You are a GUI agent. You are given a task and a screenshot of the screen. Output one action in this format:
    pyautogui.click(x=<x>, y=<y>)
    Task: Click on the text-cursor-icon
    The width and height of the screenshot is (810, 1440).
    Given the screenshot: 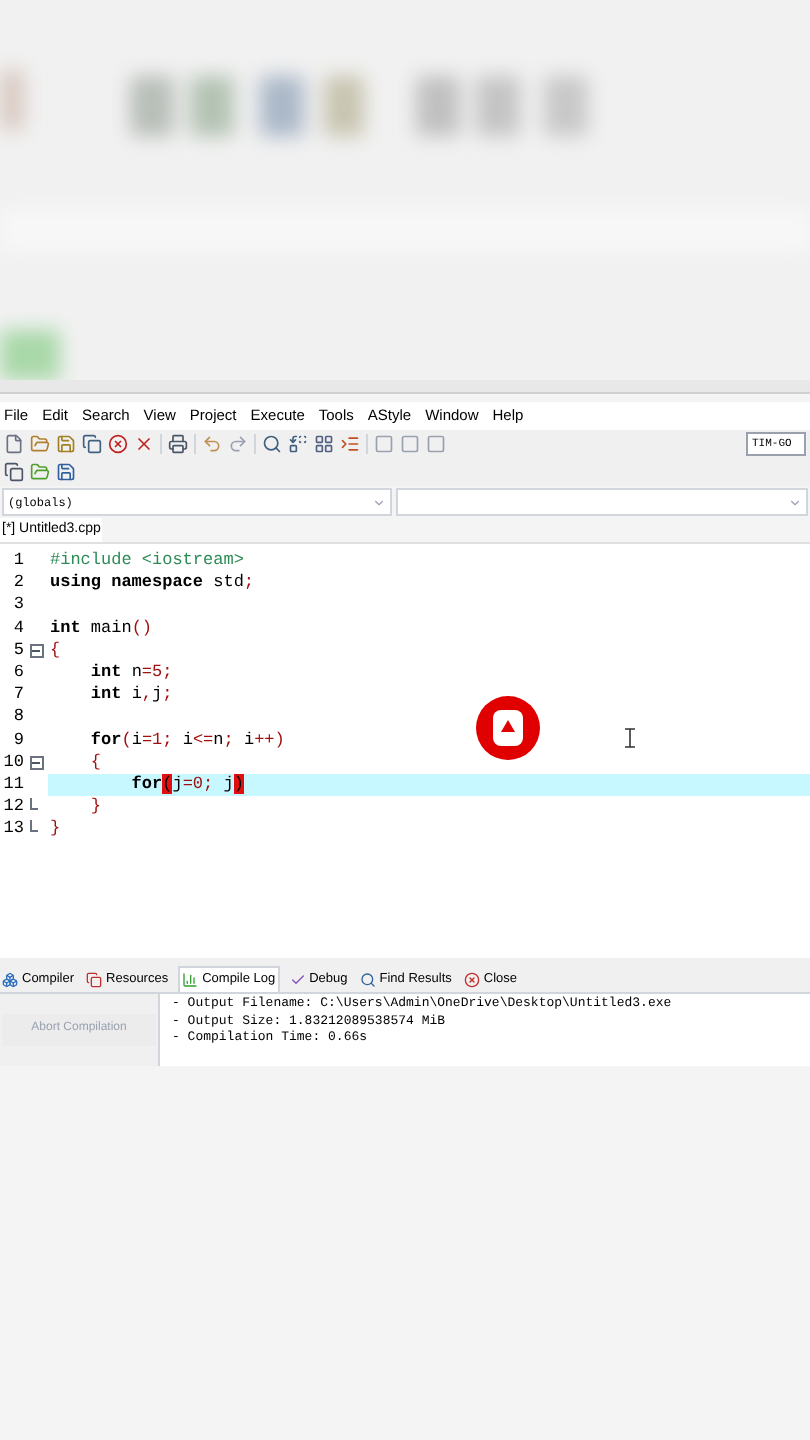 What is the action you would take?
    pyautogui.click(x=630, y=738)
    